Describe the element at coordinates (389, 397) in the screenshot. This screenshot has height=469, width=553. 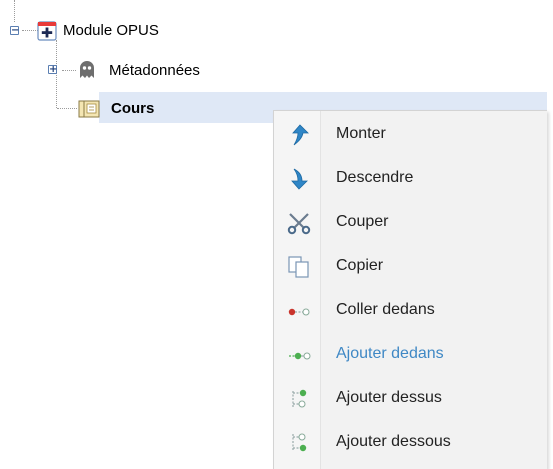
I see `menu-item-label: Ajouter dessus` at that location.